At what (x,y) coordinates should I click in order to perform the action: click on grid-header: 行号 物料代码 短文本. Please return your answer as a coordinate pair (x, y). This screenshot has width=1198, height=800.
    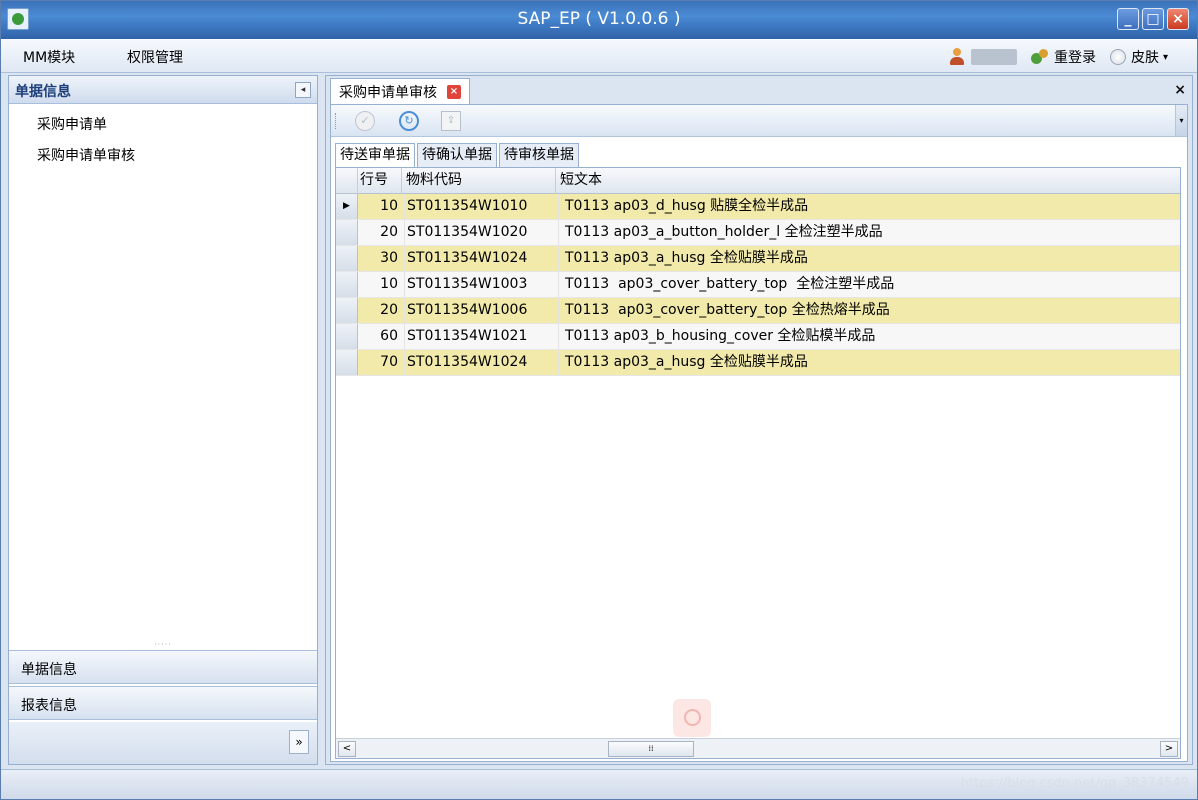
    Looking at the image, I should click on (758, 181).